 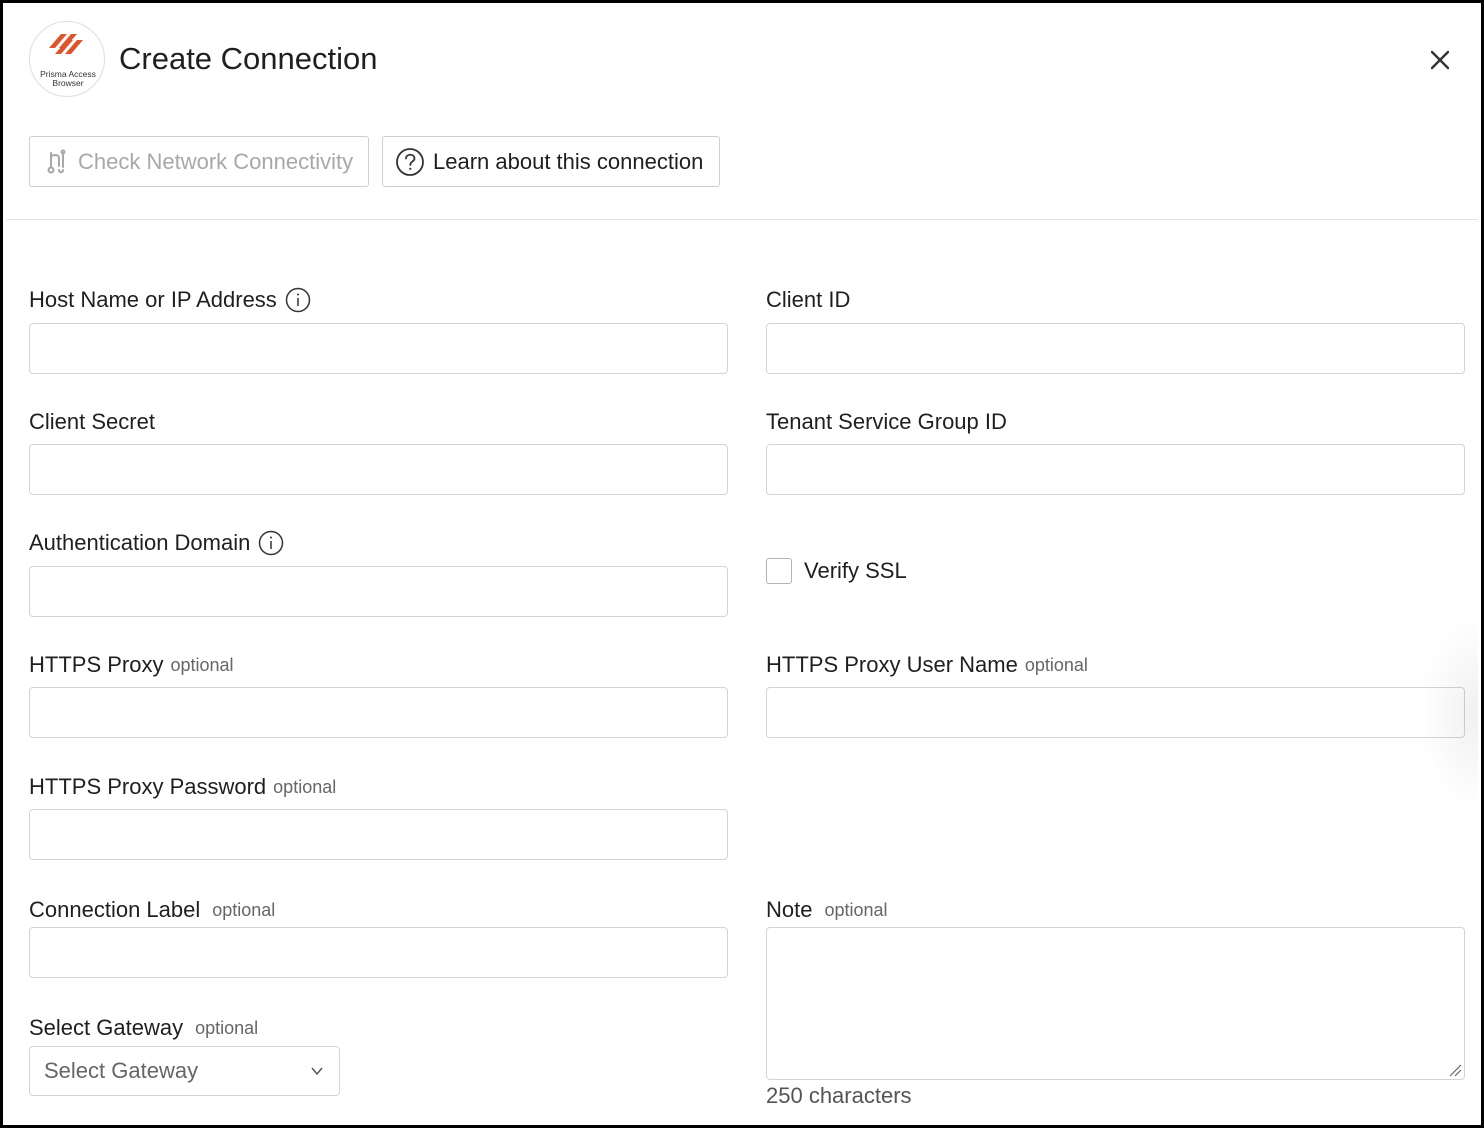 What do you see at coordinates (1455, 1070) in the screenshot?
I see `resize-handle-icon` at bounding box center [1455, 1070].